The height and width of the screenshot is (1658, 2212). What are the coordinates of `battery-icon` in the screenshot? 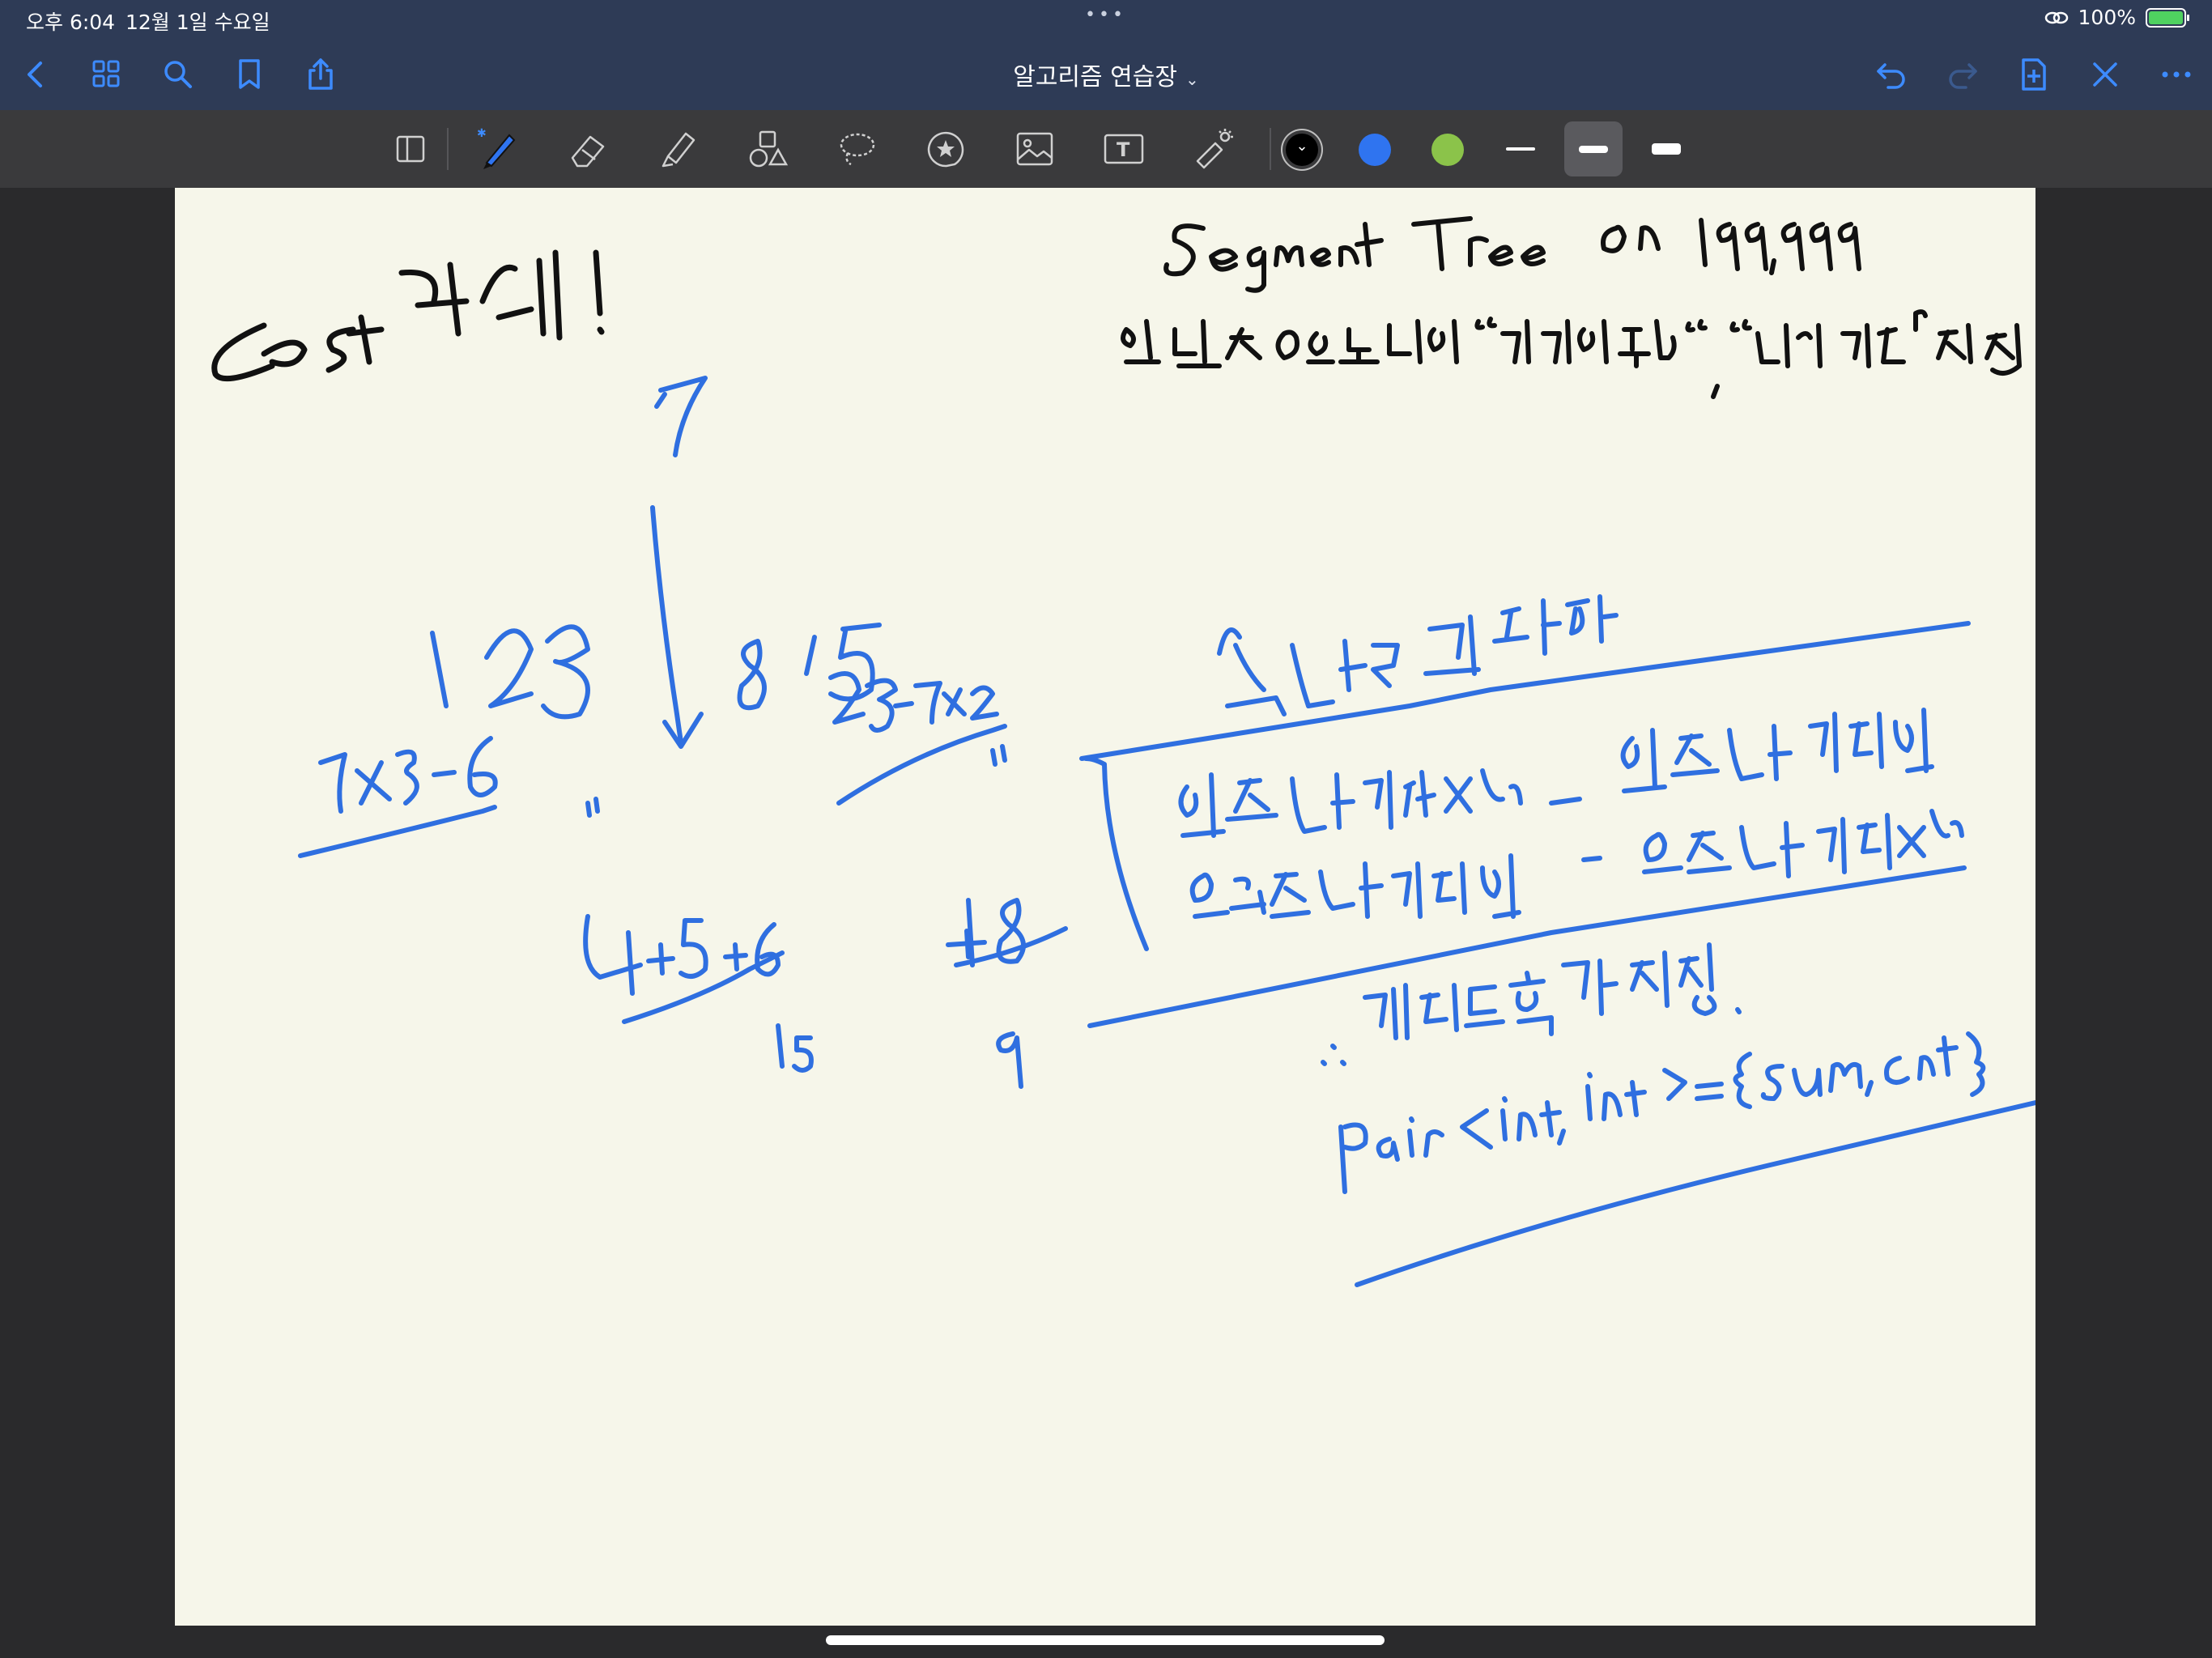 It's located at (2167, 17).